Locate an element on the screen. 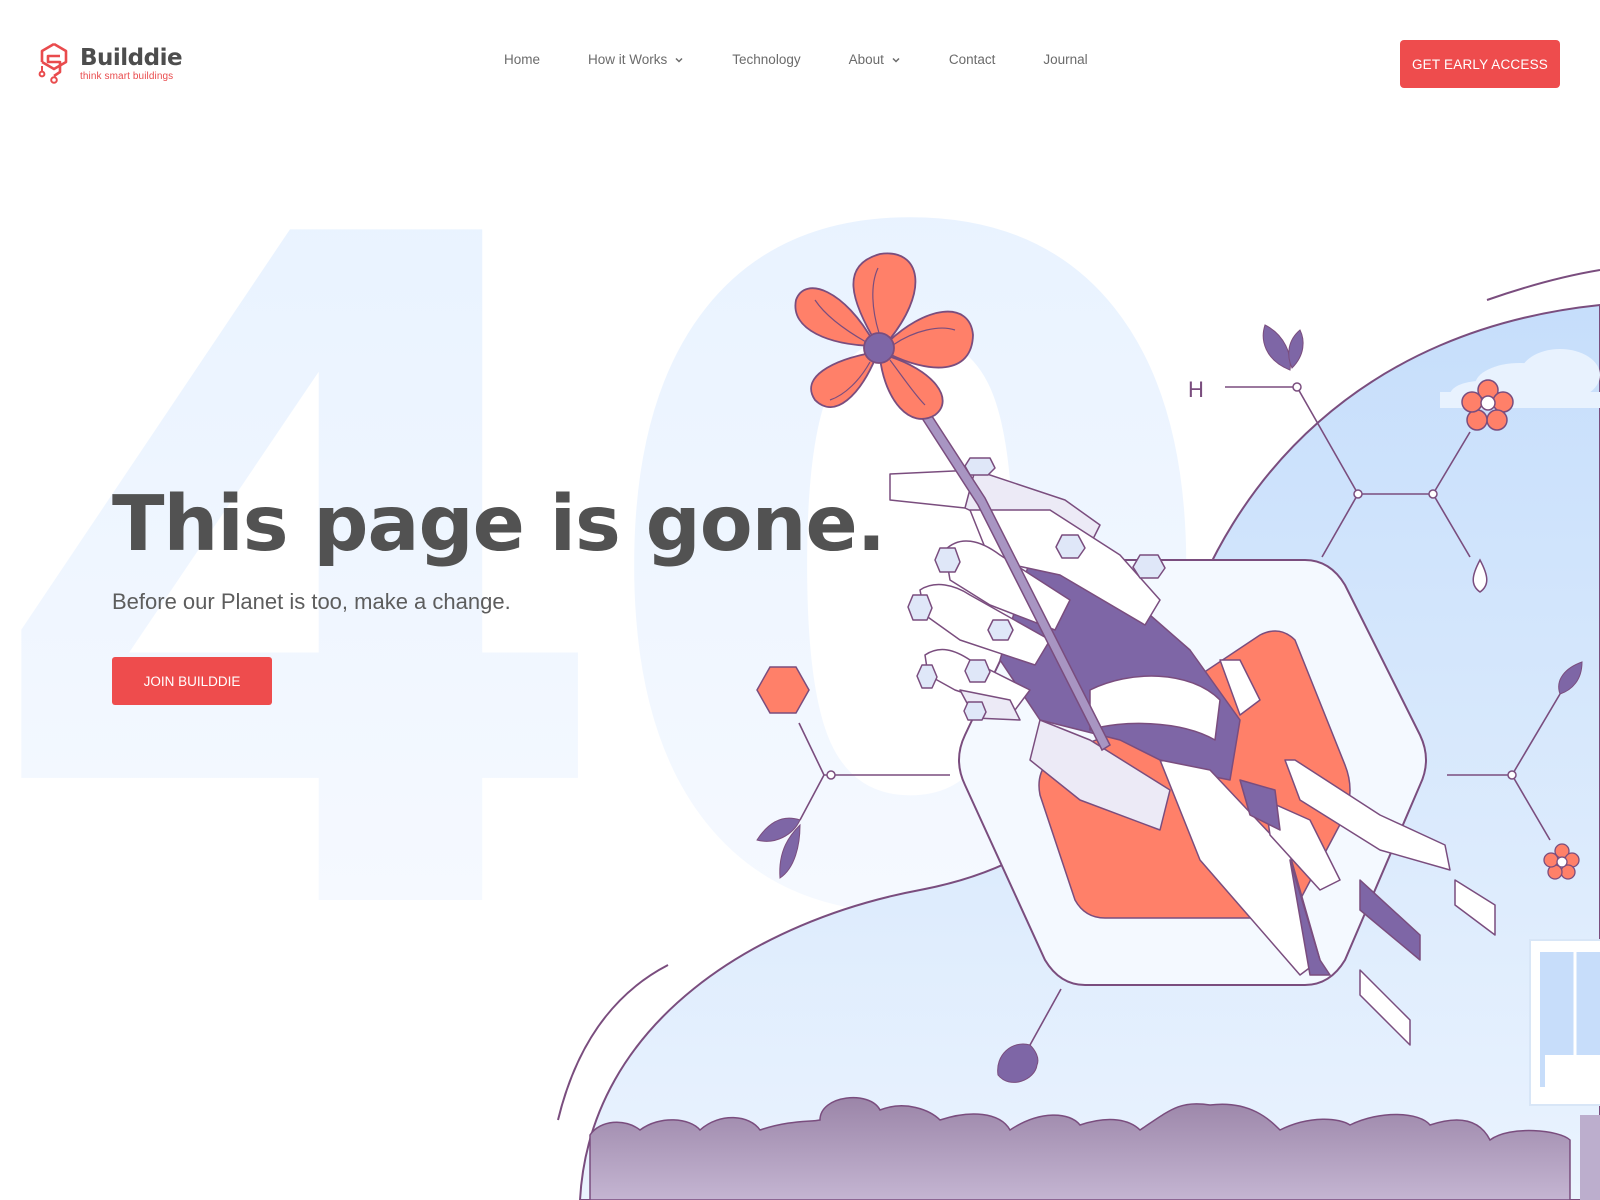 The width and height of the screenshot is (1600, 1200). nav-journal-label: Journal is located at coordinates (1065, 59).